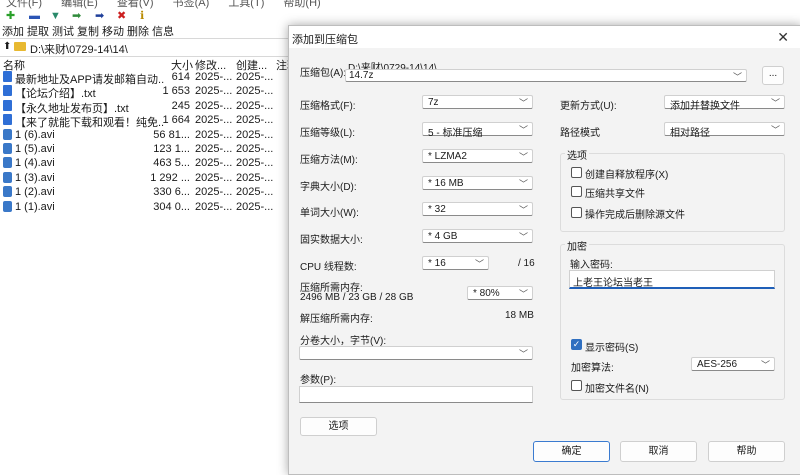  I want to click on show-password-checkbox: ✓, so click(576, 344).